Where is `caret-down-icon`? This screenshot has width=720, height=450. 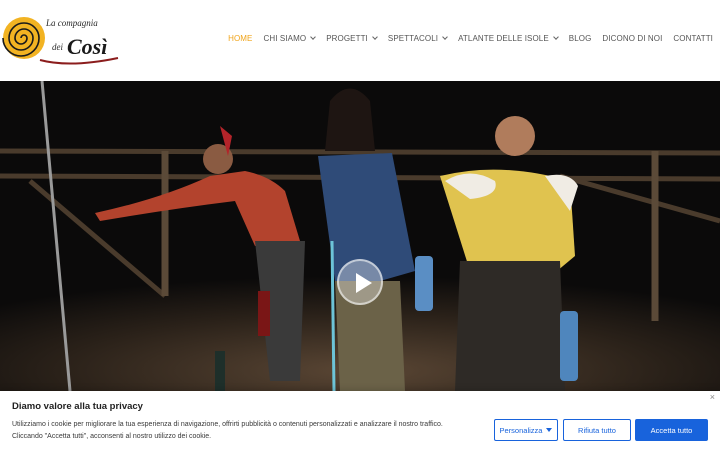
caret-down-icon is located at coordinates (549, 430).